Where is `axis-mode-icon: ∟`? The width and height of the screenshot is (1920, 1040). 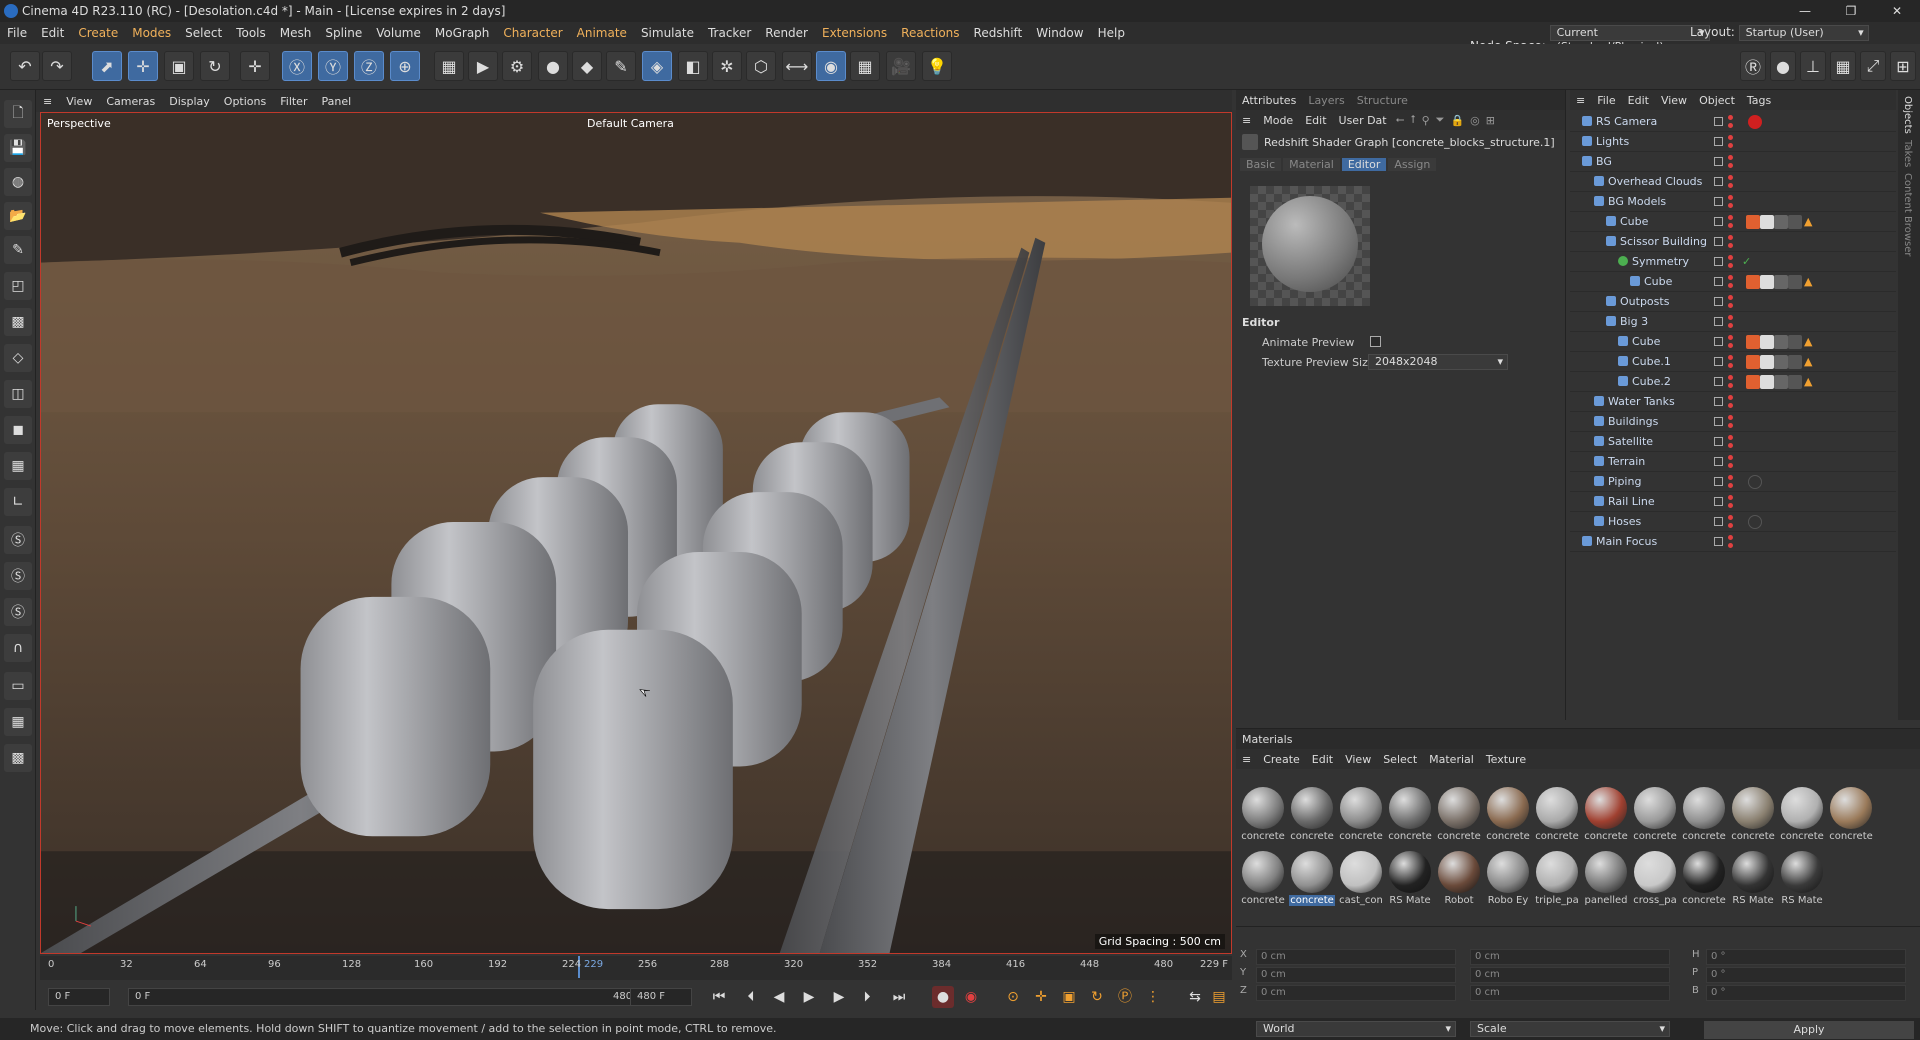 axis-mode-icon: ∟ is located at coordinates (18, 502).